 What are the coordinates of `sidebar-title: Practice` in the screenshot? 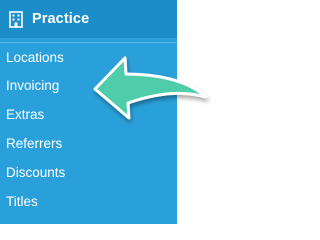 It's located at (61, 19).